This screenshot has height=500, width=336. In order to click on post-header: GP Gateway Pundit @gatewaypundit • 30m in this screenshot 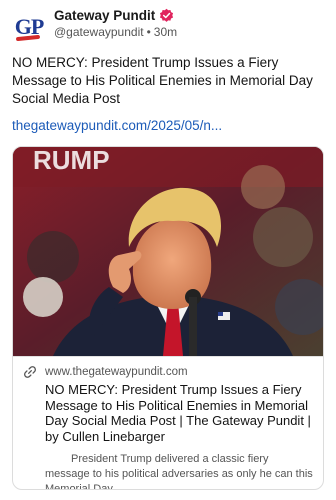, I will do `click(168, 28)`.